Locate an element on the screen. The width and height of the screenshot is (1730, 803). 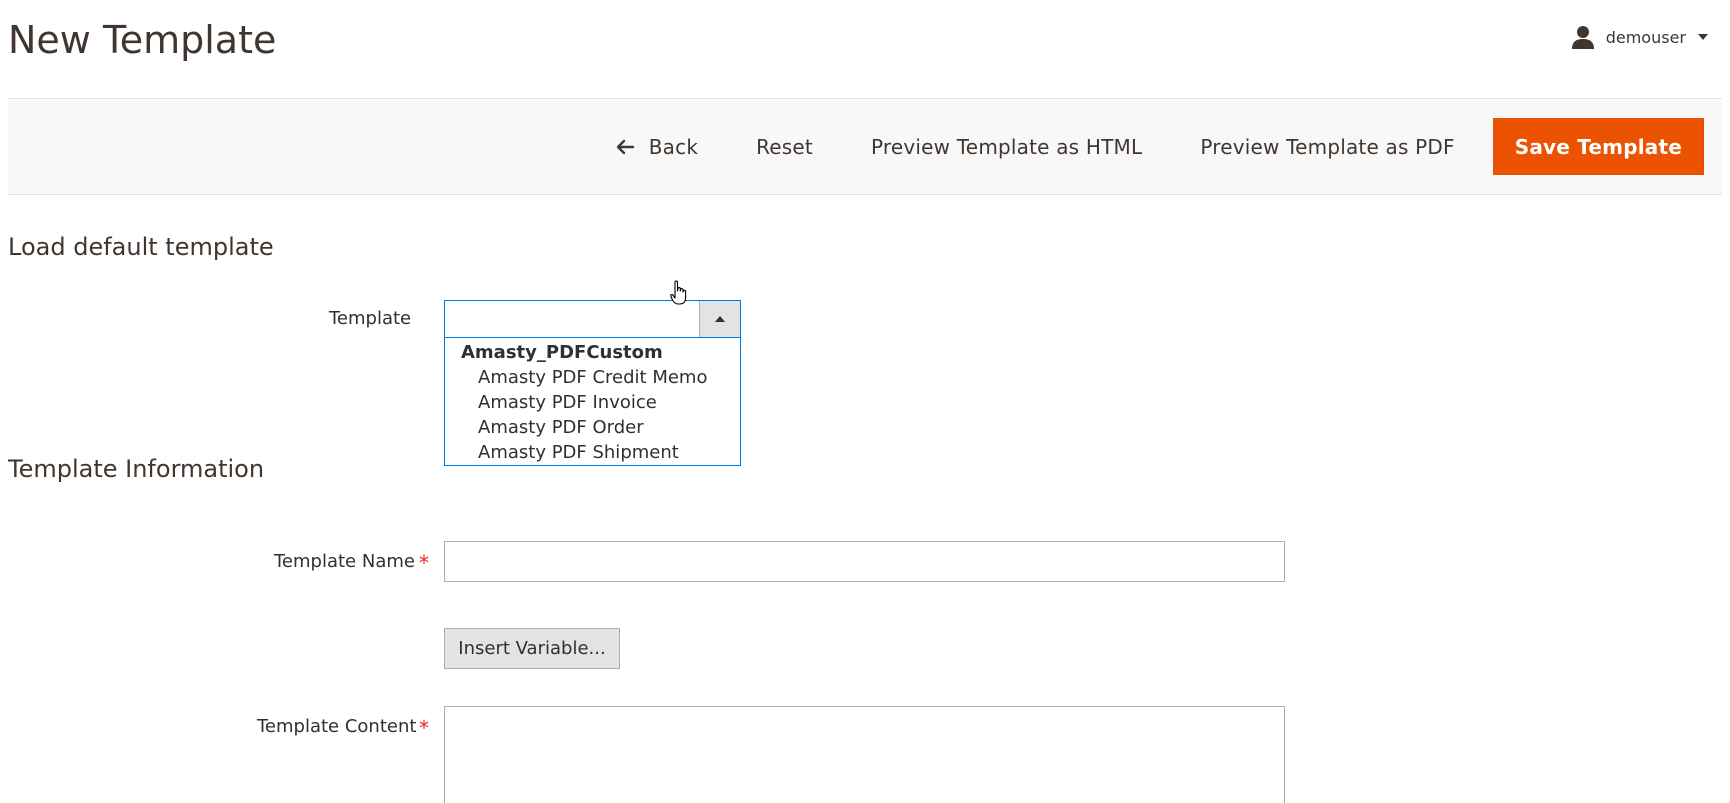
template-content-textarea is located at coordinates (864, 754).